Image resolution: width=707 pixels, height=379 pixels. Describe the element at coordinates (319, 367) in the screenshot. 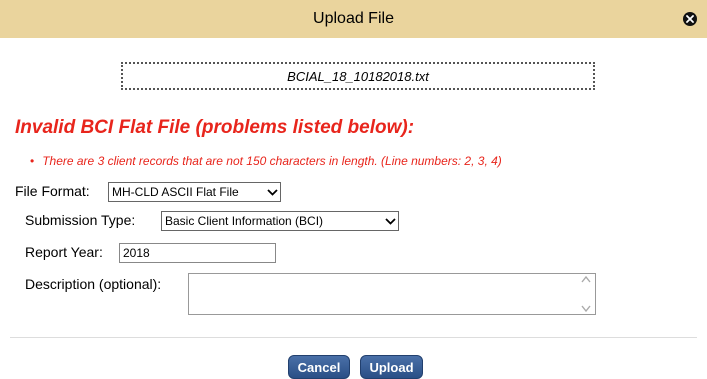

I see `cancel-button: Cancel` at that location.